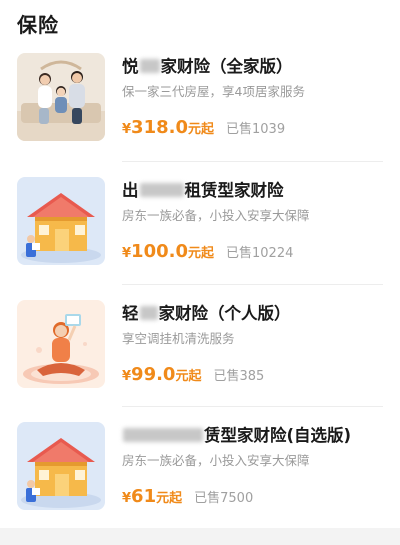 This screenshot has height=545, width=400. I want to click on woman-illustration-icon, so click(61, 344).